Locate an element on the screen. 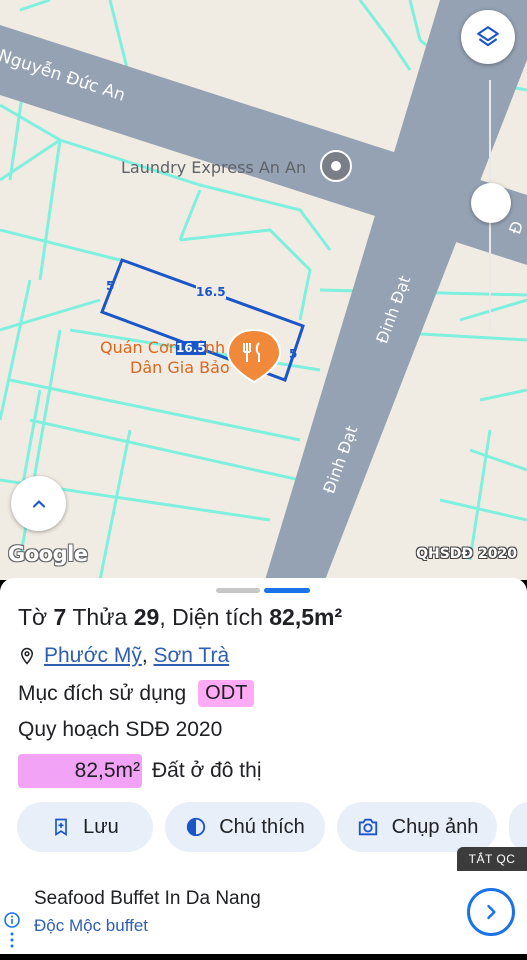  camera-icon is located at coordinates (368, 827).